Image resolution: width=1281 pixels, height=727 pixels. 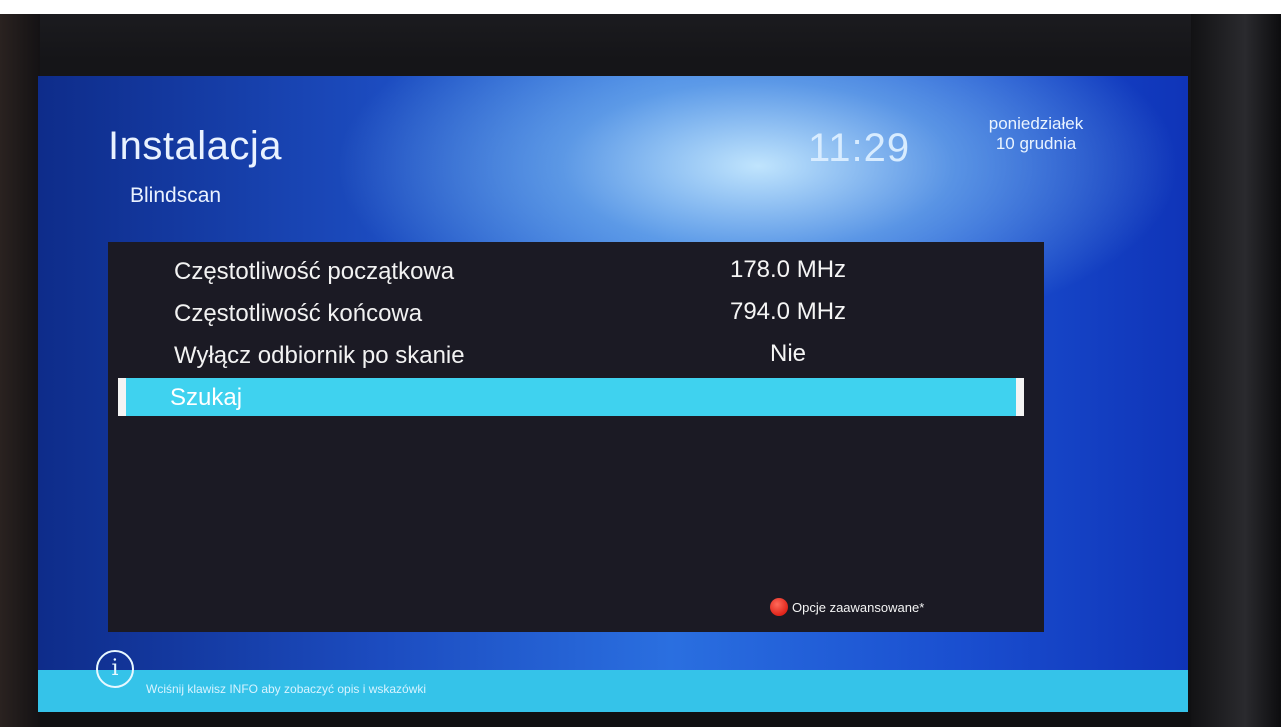 I want to click on menu-item-label: Częstotliwość początkowa, so click(x=314, y=271).